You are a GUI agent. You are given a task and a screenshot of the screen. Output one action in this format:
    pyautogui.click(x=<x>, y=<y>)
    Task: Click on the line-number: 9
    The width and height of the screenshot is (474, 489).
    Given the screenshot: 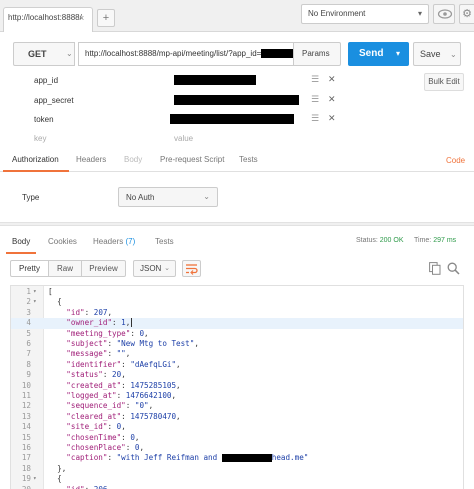 What is the action you would take?
    pyautogui.click(x=28, y=375)
    